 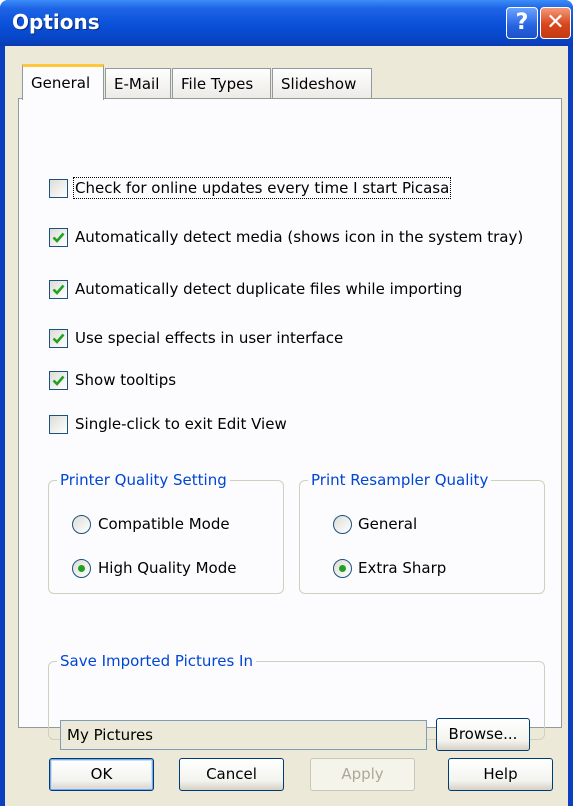 I want to click on checkbox-detect-duplicates, so click(x=58, y=289).